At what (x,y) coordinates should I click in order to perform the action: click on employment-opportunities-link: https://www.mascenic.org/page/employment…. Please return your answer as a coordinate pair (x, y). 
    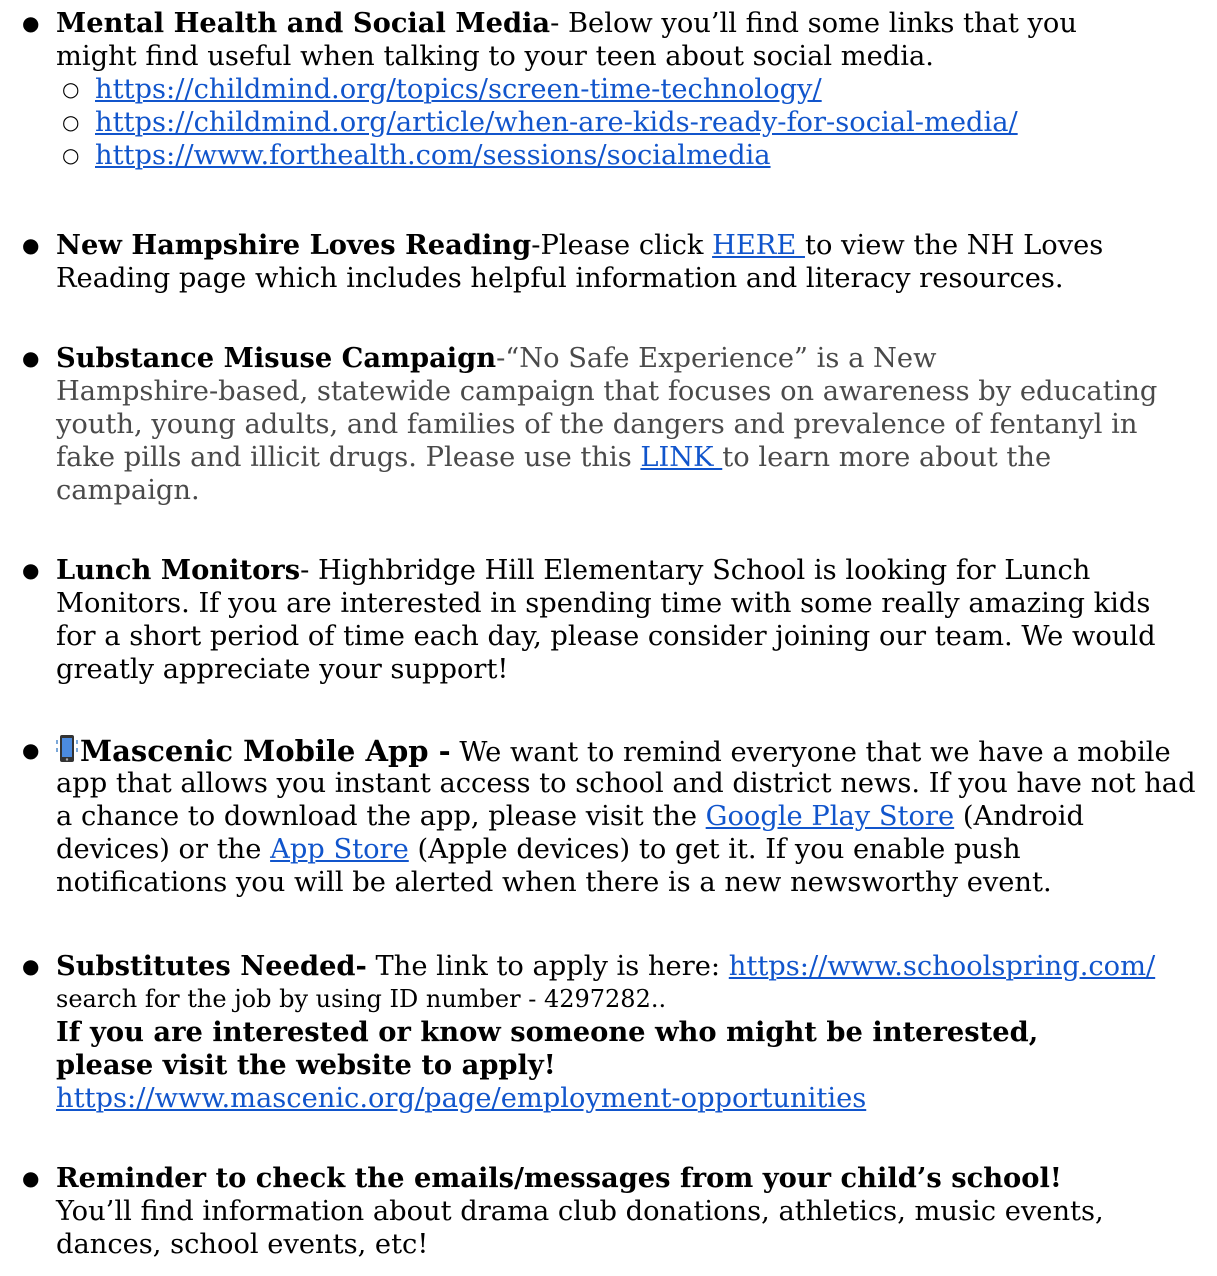
    Looking at the image, I should click on (461, 1098).